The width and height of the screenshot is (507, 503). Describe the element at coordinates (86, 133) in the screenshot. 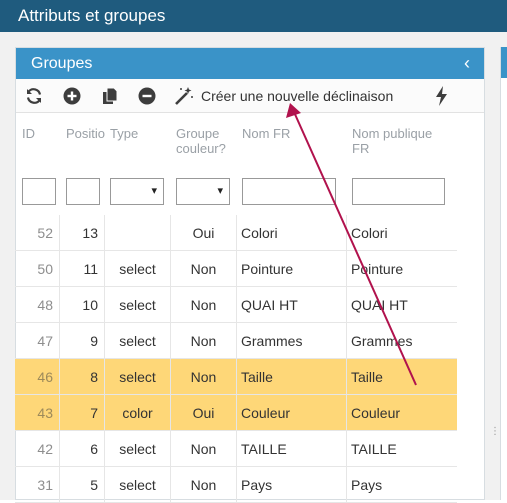

I see `col-header-position: Positio` at that location.